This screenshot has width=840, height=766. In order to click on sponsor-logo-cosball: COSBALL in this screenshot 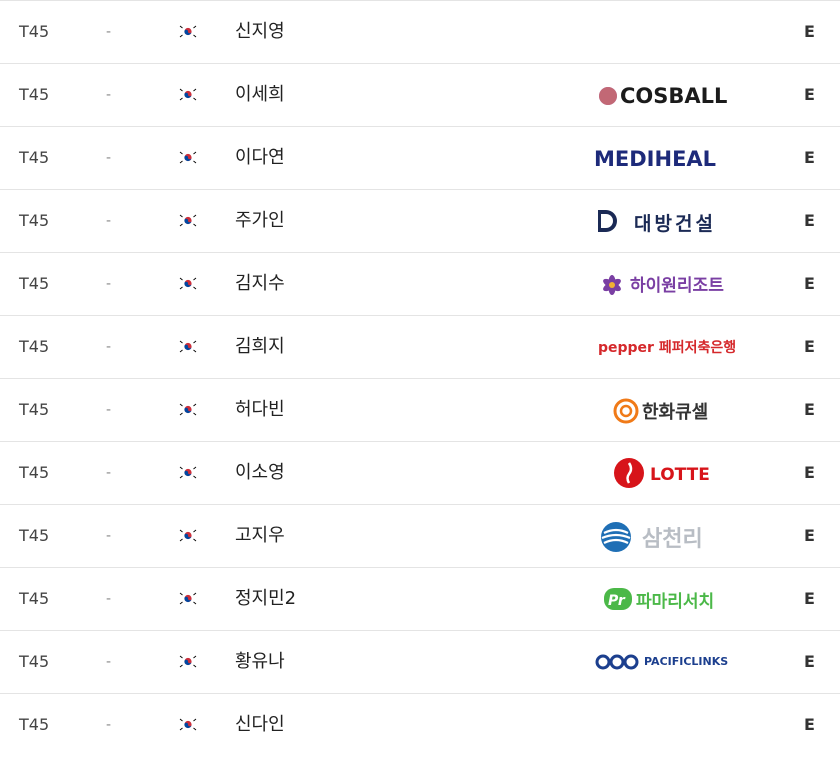, I will do `click(663, 96)`.